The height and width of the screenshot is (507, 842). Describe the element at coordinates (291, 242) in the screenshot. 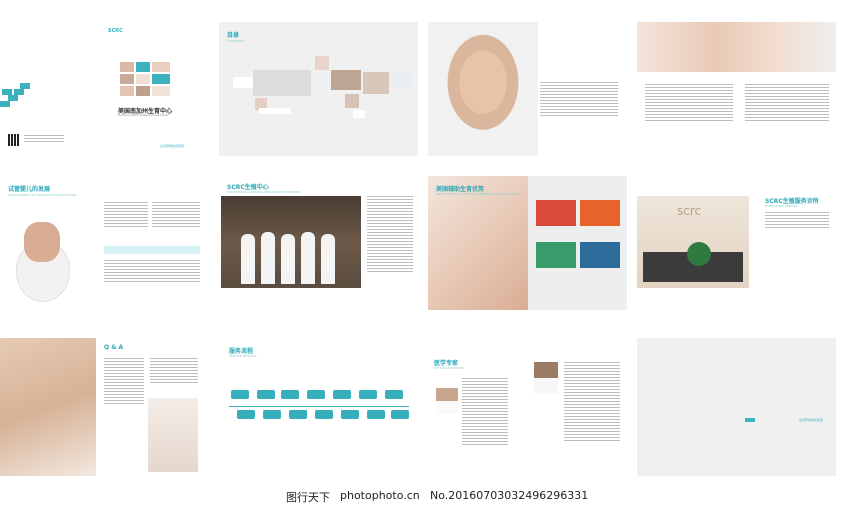

I see `team-photo` at that location.